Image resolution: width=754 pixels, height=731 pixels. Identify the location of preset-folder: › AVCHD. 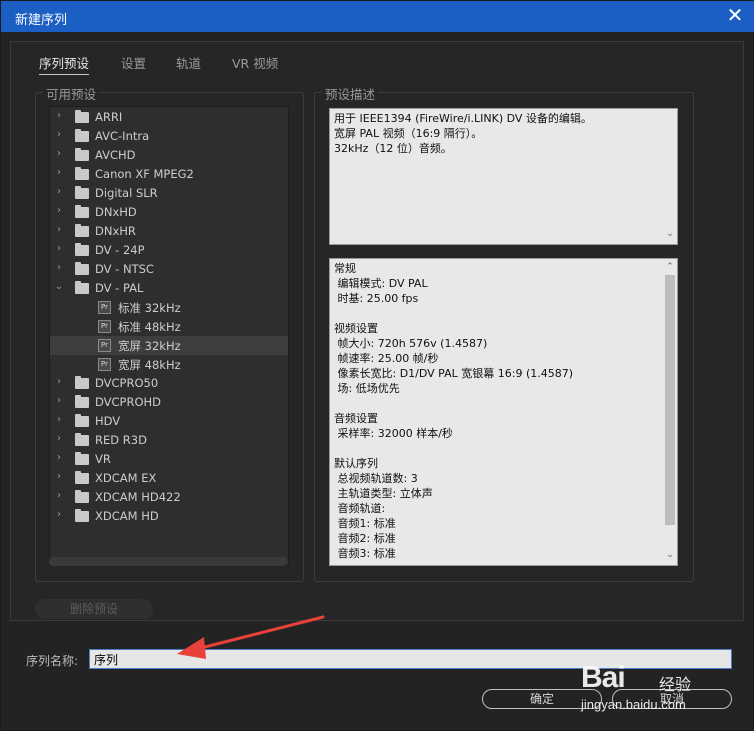
(169, 155).